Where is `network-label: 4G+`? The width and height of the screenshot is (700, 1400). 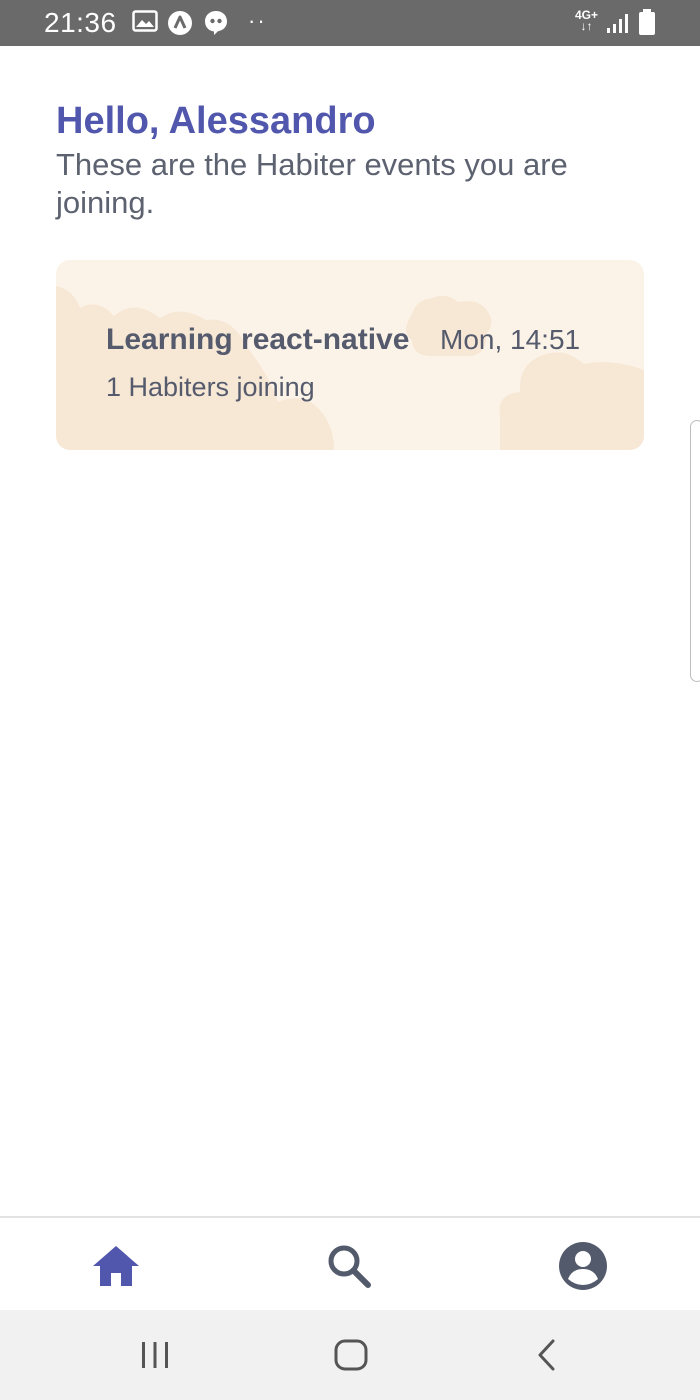 network-label: 4G+ is located at coordinates (587, 15).